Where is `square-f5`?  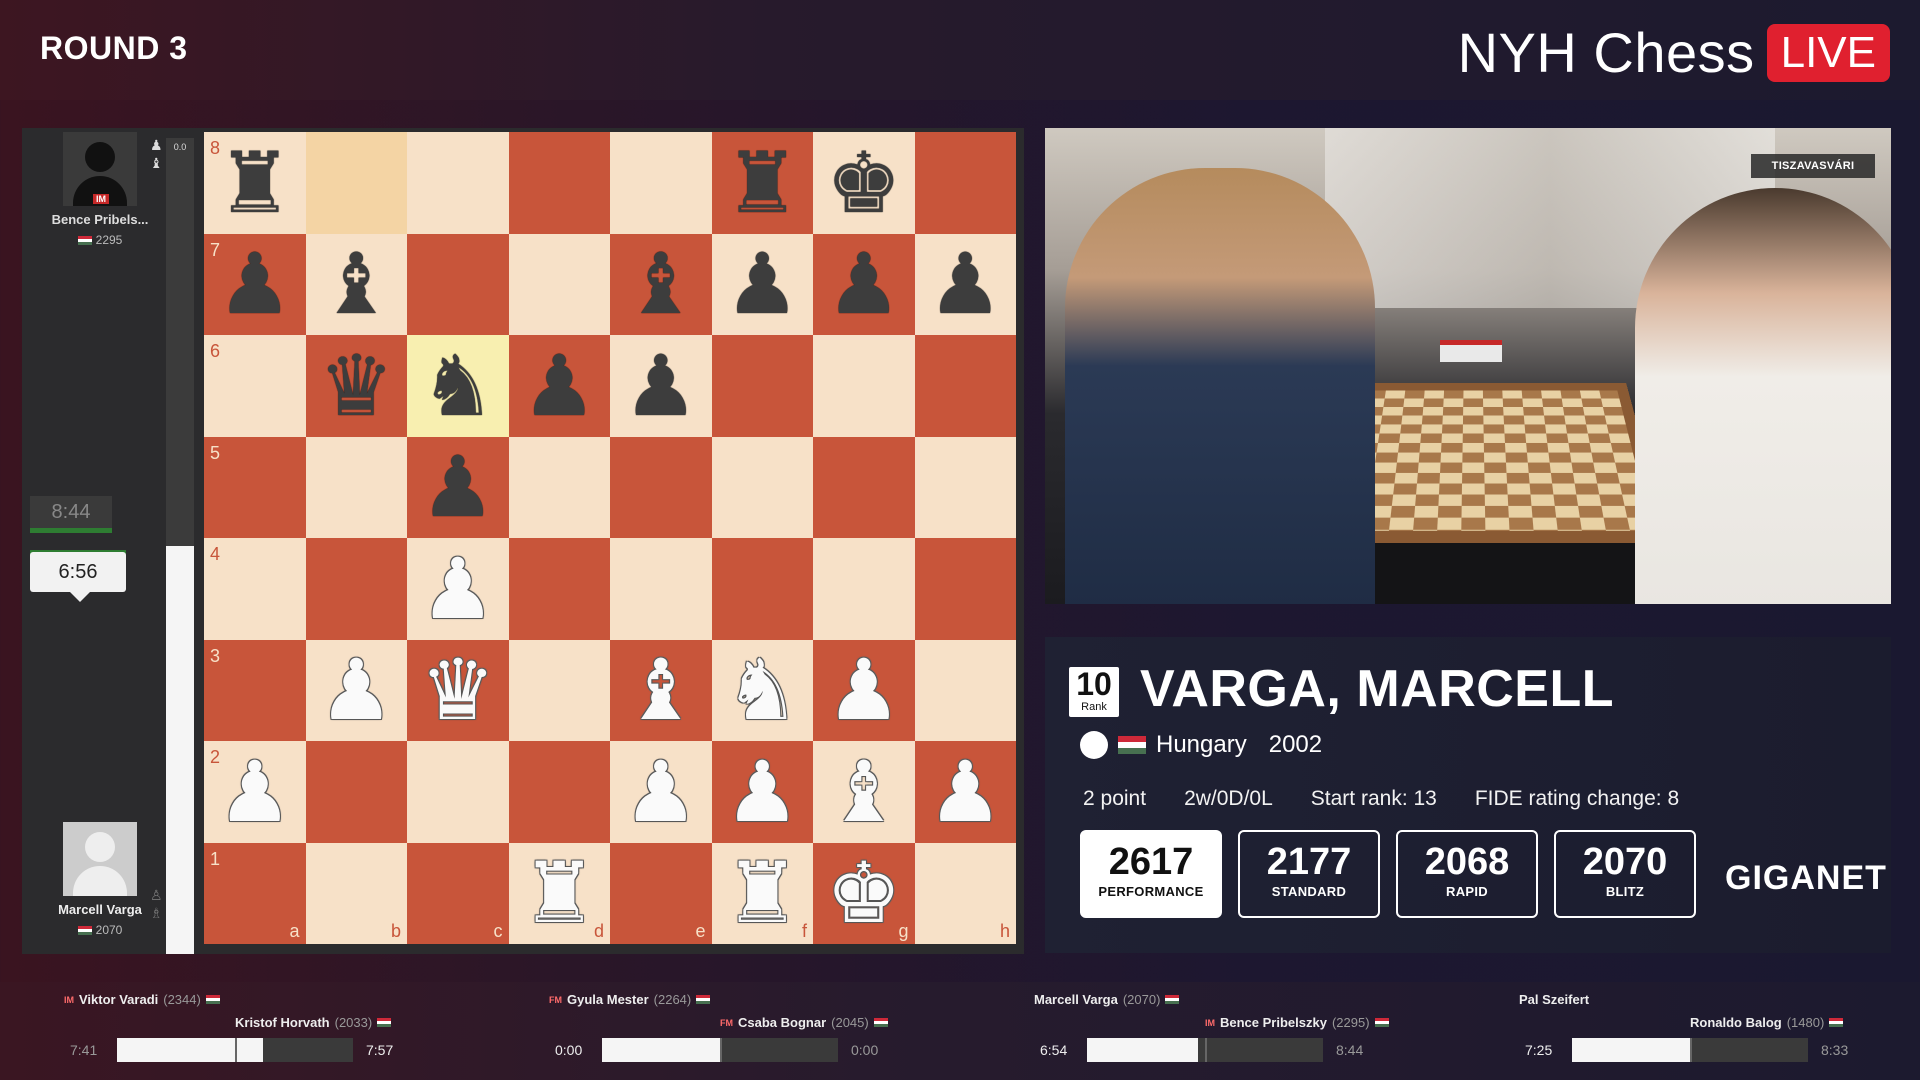
square-f5 is located at coordinates (762, 487).